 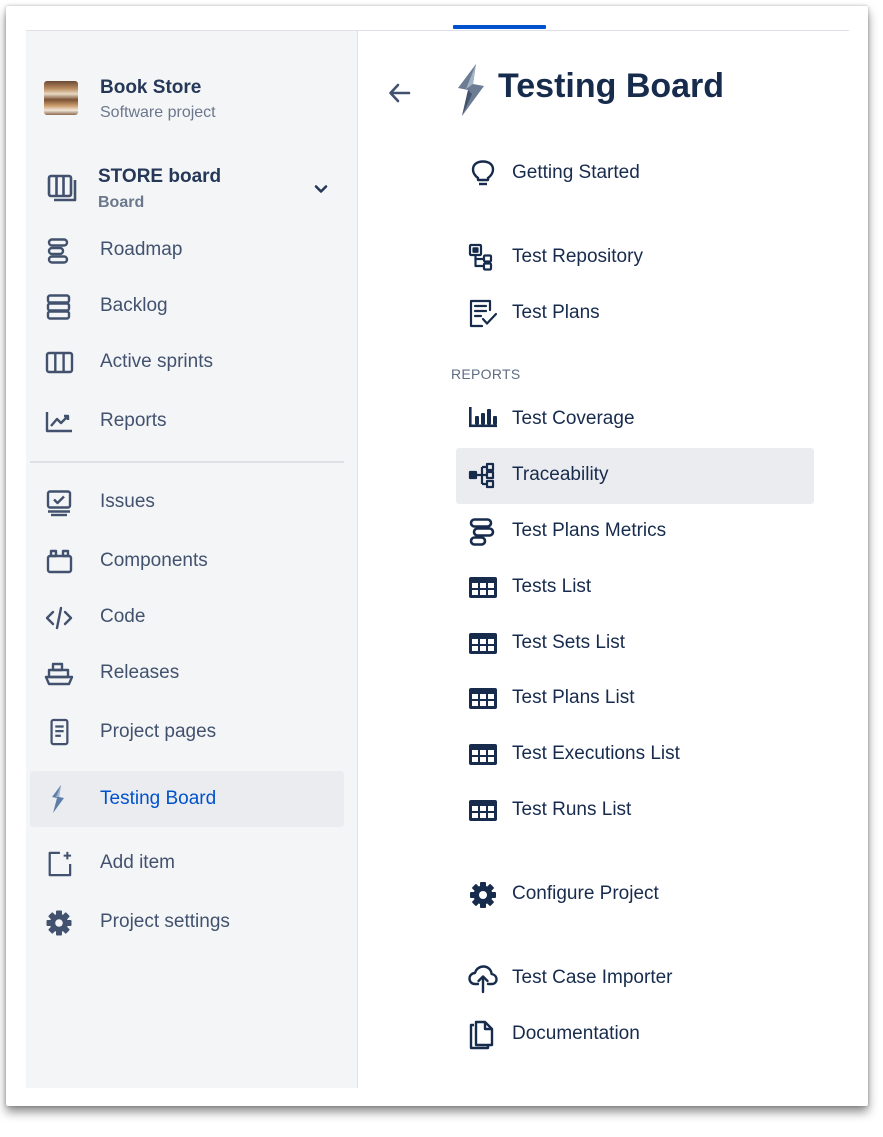 What do you see at coordinates (568, 642) in the screenshot?
I see `menu-item-label: Test Sets List` at bounding box center [568, 642].